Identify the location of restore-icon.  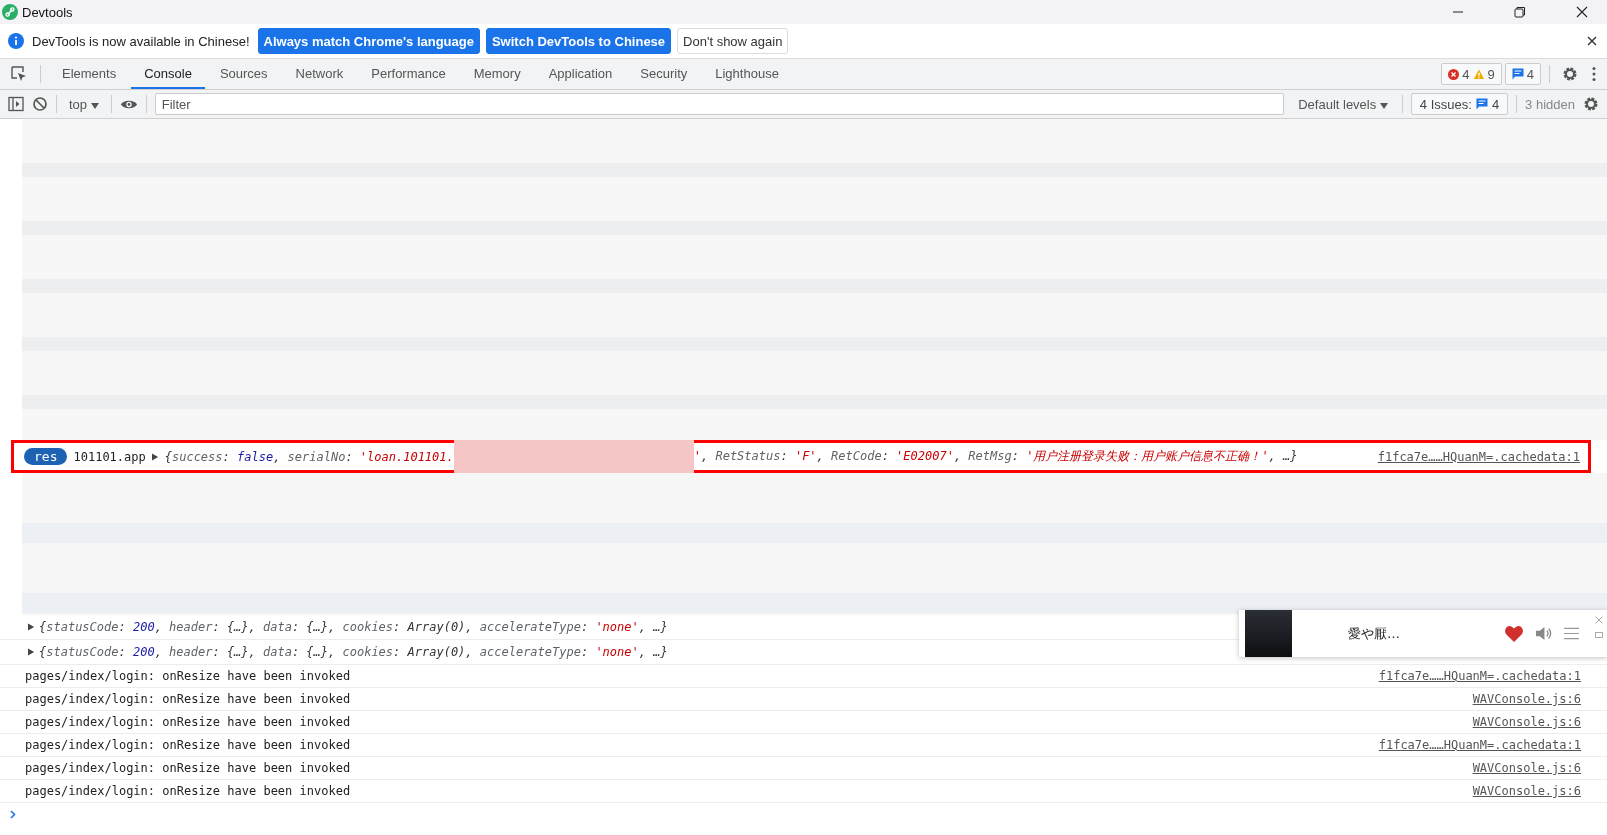
(1520, 12).